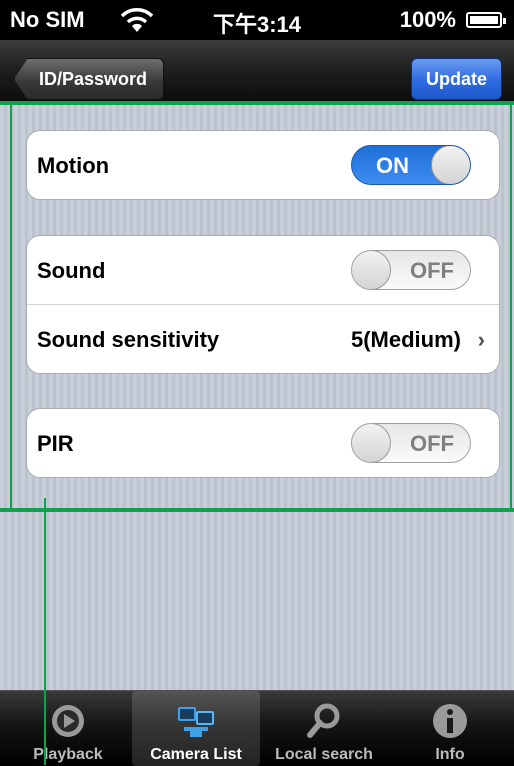 The height and width of the screenshot is (766, 514). Describe the element at coordinates (450, 721) in the screenshot. I see `info-icon` at that location.